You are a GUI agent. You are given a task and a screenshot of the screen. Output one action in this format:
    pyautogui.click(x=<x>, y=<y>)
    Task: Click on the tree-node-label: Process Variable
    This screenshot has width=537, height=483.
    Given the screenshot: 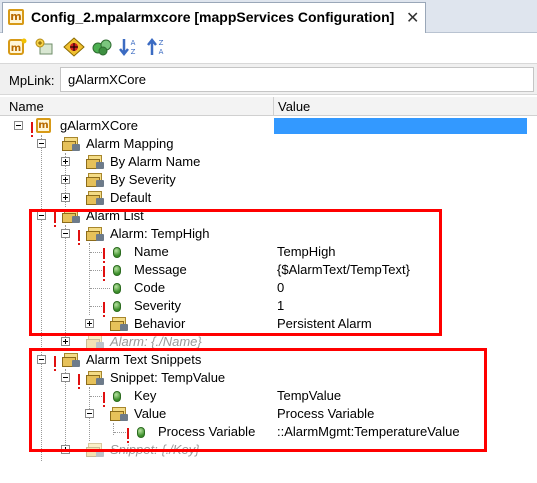 What is the action you would take?
    pyautogui.click(x=207, y=431)
    